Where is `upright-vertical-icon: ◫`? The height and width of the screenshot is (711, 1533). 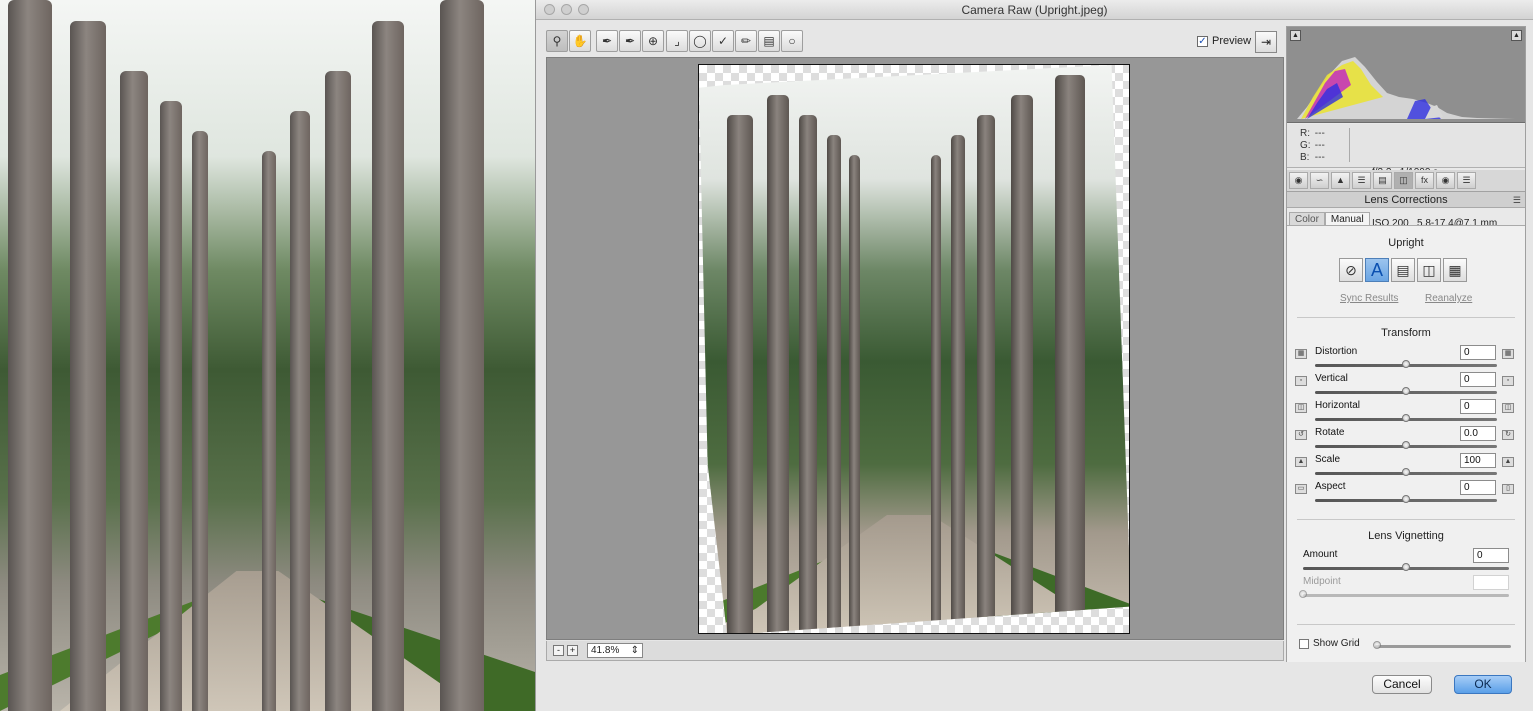
upright-vertical-icon: ◫ is located at coordinates (1429, 270).